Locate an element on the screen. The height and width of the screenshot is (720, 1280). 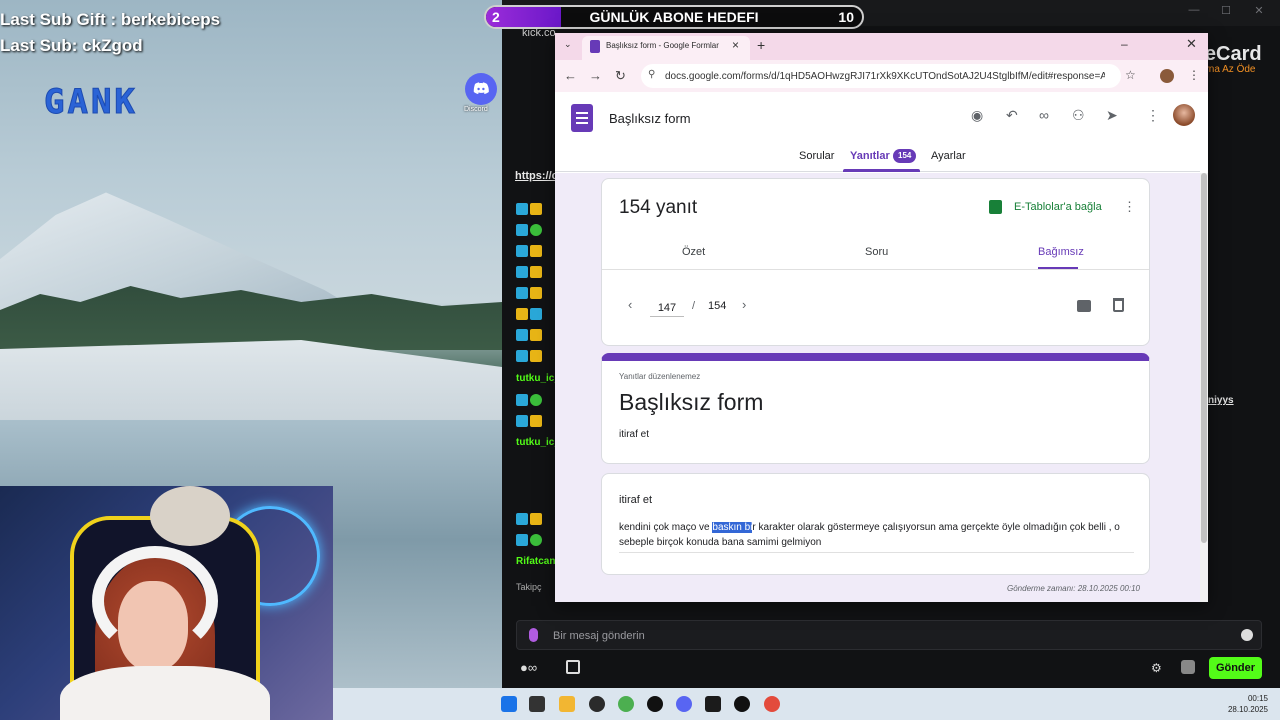
back-icon: ← is located at coordinates (570, 75).